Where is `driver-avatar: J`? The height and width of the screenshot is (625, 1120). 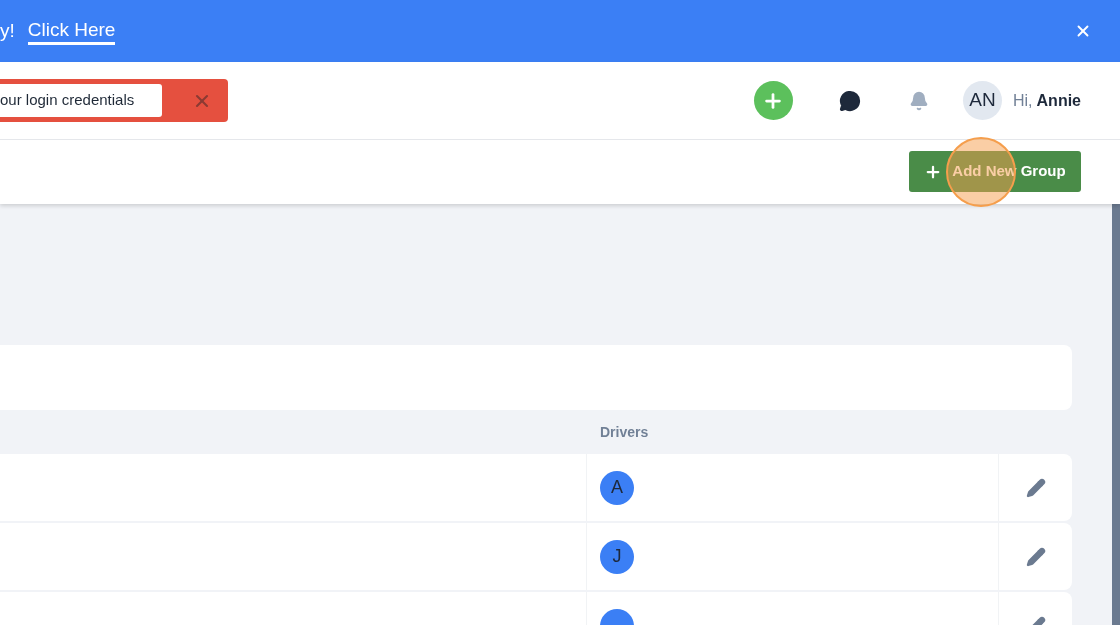
driver-avatar: J is located at coordinates (617, 556).